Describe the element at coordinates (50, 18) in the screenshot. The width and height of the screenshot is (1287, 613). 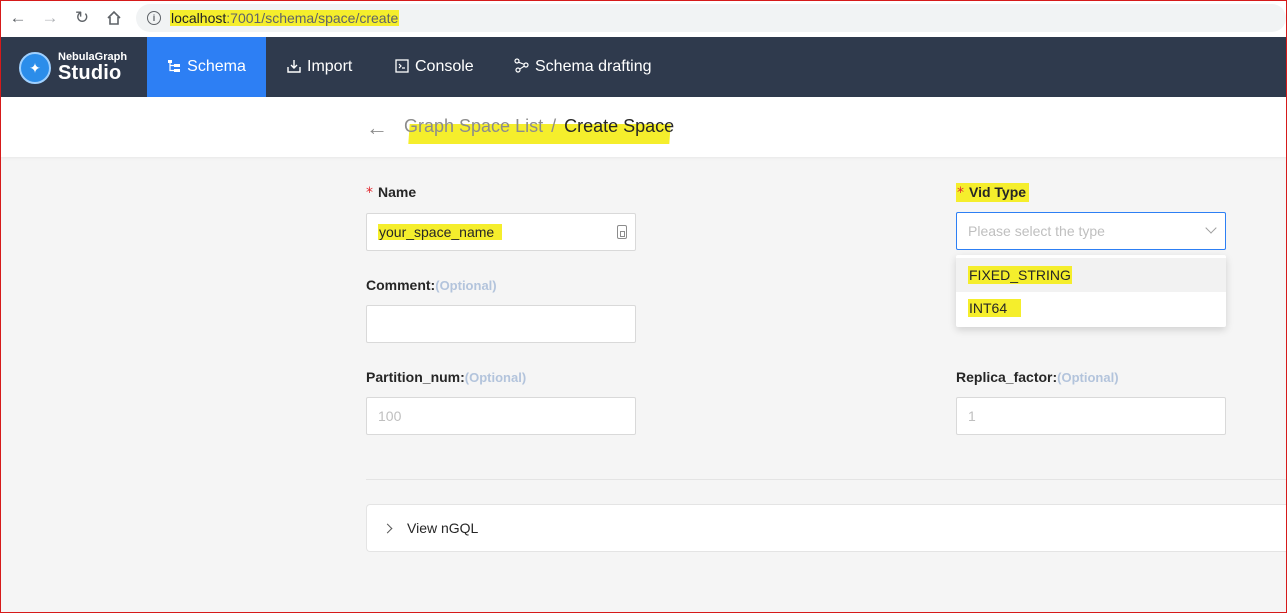
I see `forward-icon: →` at that location.